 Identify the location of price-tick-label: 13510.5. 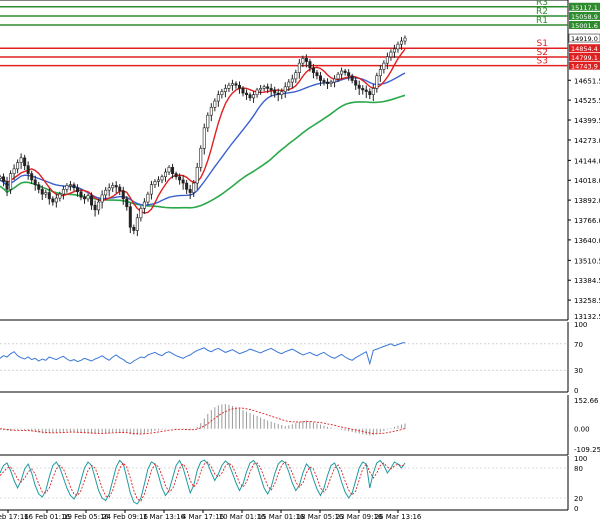
(587, 261).